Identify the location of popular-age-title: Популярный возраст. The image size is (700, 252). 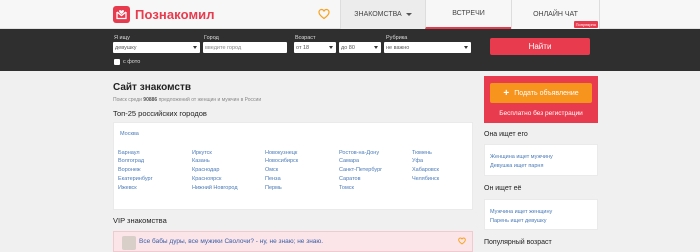
(518, 242).